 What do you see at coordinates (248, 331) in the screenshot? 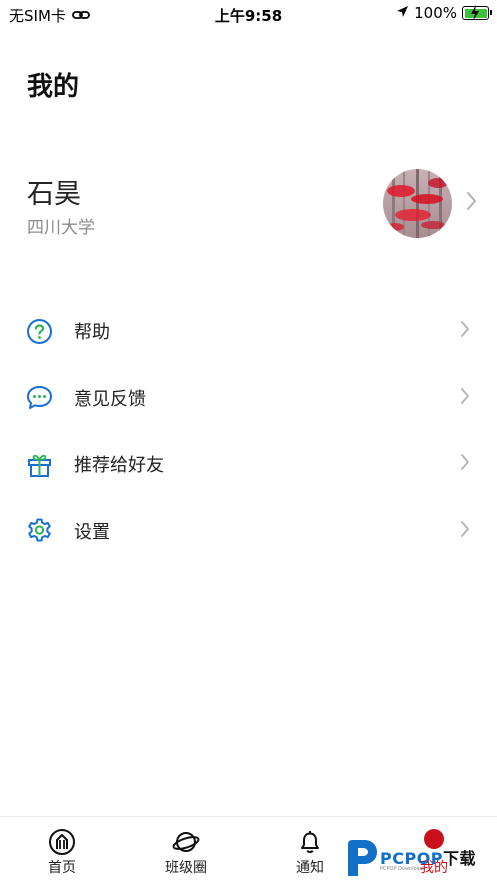
I see `menu-item-help: 帮助` at bounding box center [248, 331].